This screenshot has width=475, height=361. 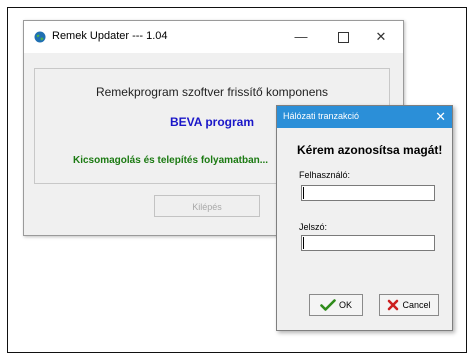 I want to click on maximize-button, so click(x=343, y=37).